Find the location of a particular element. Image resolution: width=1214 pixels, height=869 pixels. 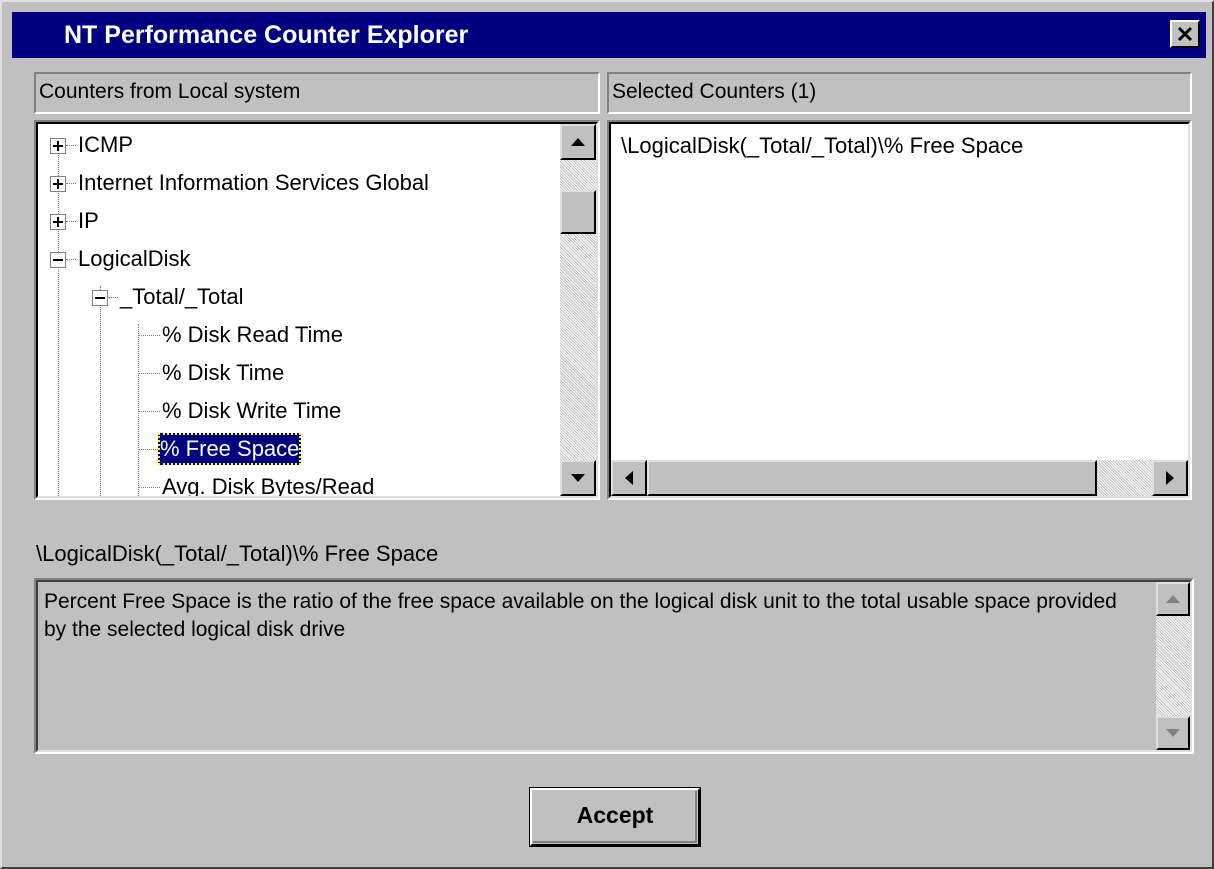

tree-item: LogicalDisk is located at coordinates (298, 259).